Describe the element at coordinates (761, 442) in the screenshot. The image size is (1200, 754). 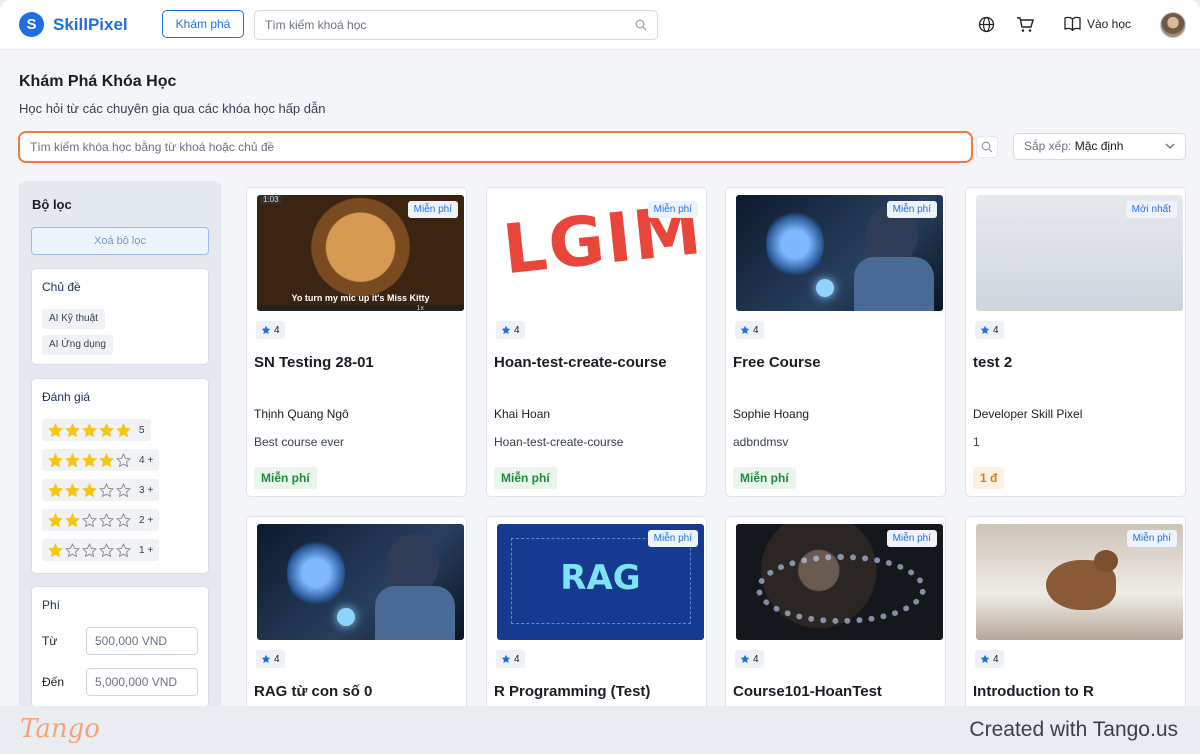
I see `course-description: adbndmsv` at that location.